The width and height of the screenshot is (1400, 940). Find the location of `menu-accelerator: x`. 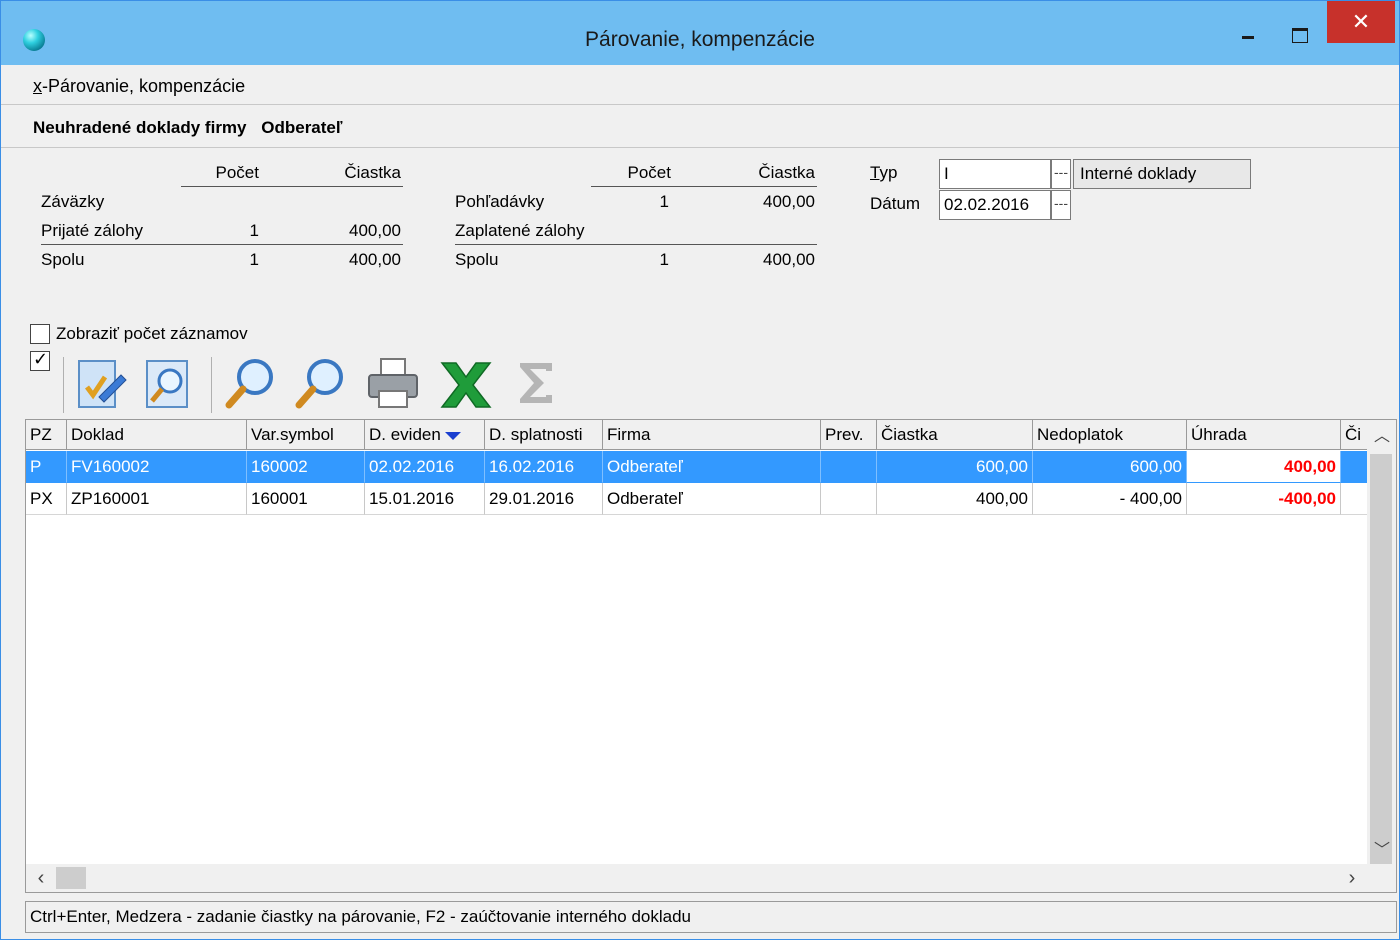

menu-accelerator: x is located at coordinates (37, 86).